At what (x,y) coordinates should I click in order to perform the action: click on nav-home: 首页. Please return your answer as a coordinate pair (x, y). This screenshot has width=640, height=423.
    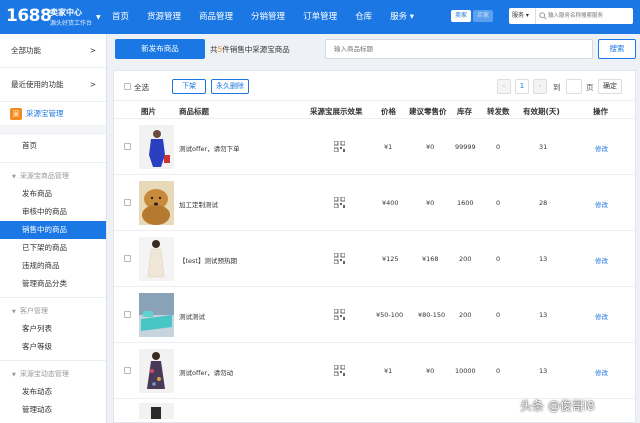
    Looking at the image, I should click on (120, 17).